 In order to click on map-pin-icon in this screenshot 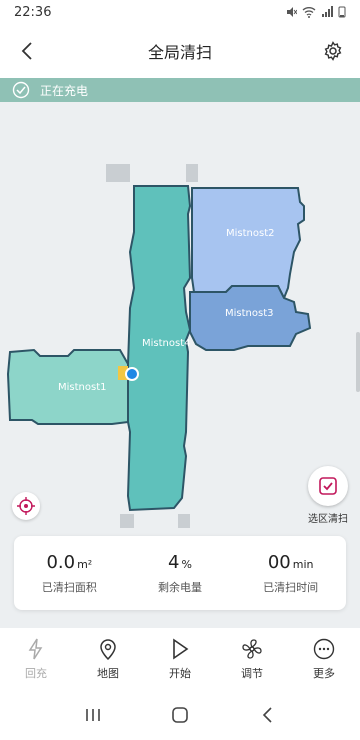, I will do `click(108, 649)`.